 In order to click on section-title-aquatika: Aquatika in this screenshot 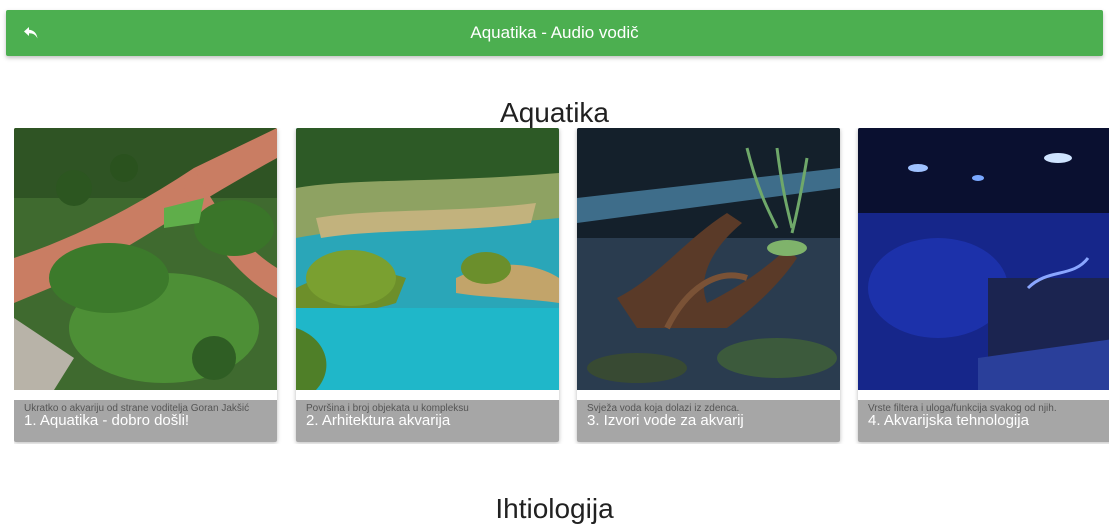, I will do `click(554, 113)`.